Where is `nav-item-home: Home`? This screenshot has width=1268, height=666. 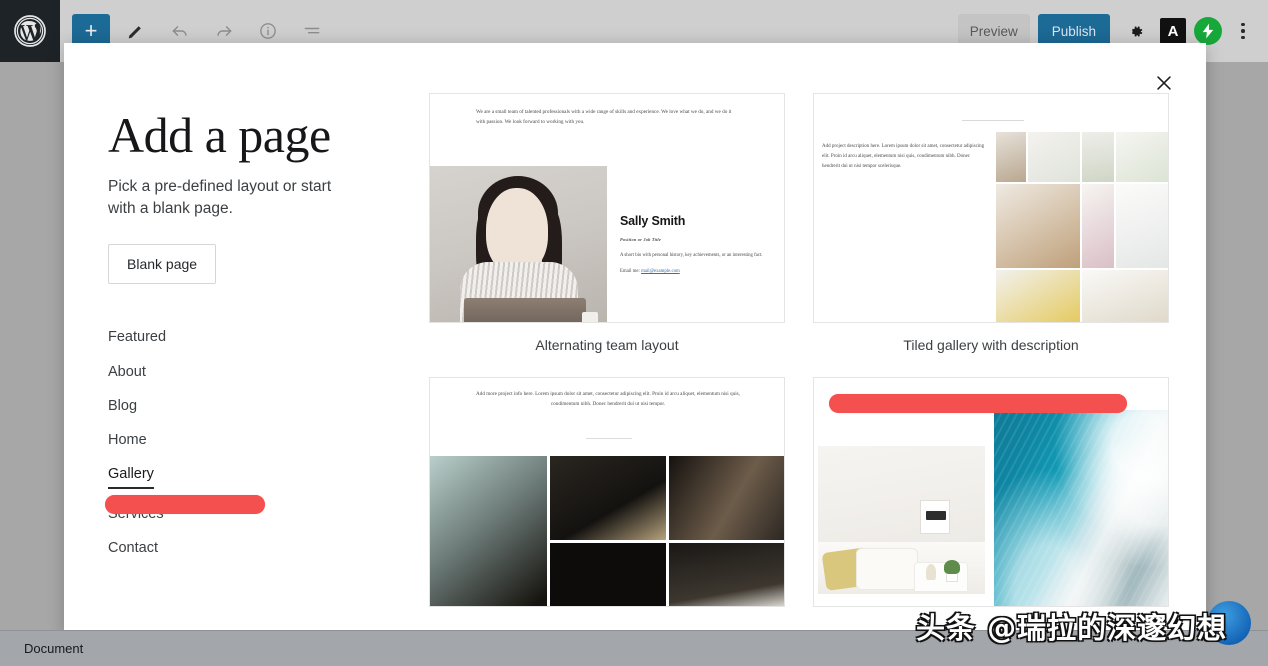 nav-item-home: Home is located at coordinates (258, 440).